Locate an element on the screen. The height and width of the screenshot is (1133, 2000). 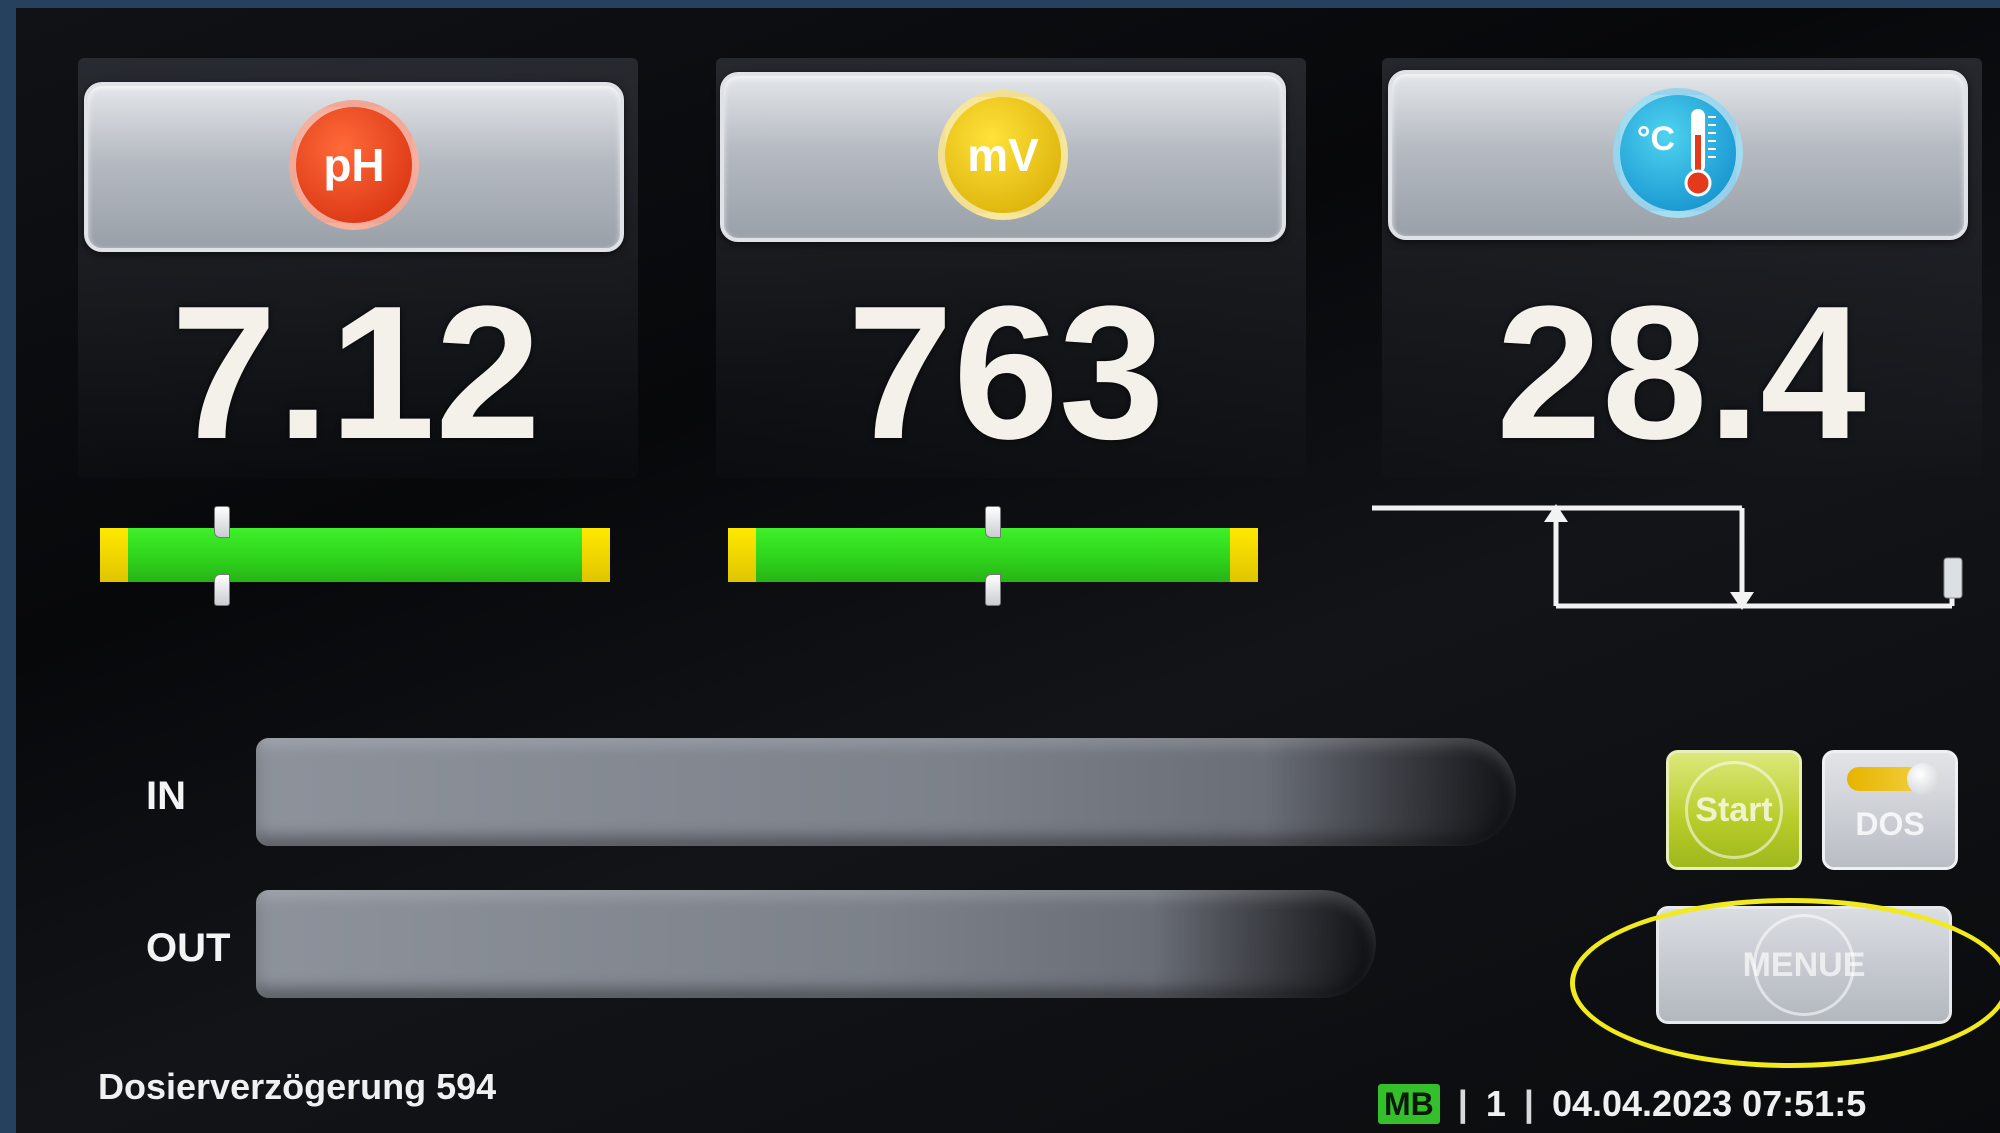
start-ring-icon is located at coordinates (1734, 810).